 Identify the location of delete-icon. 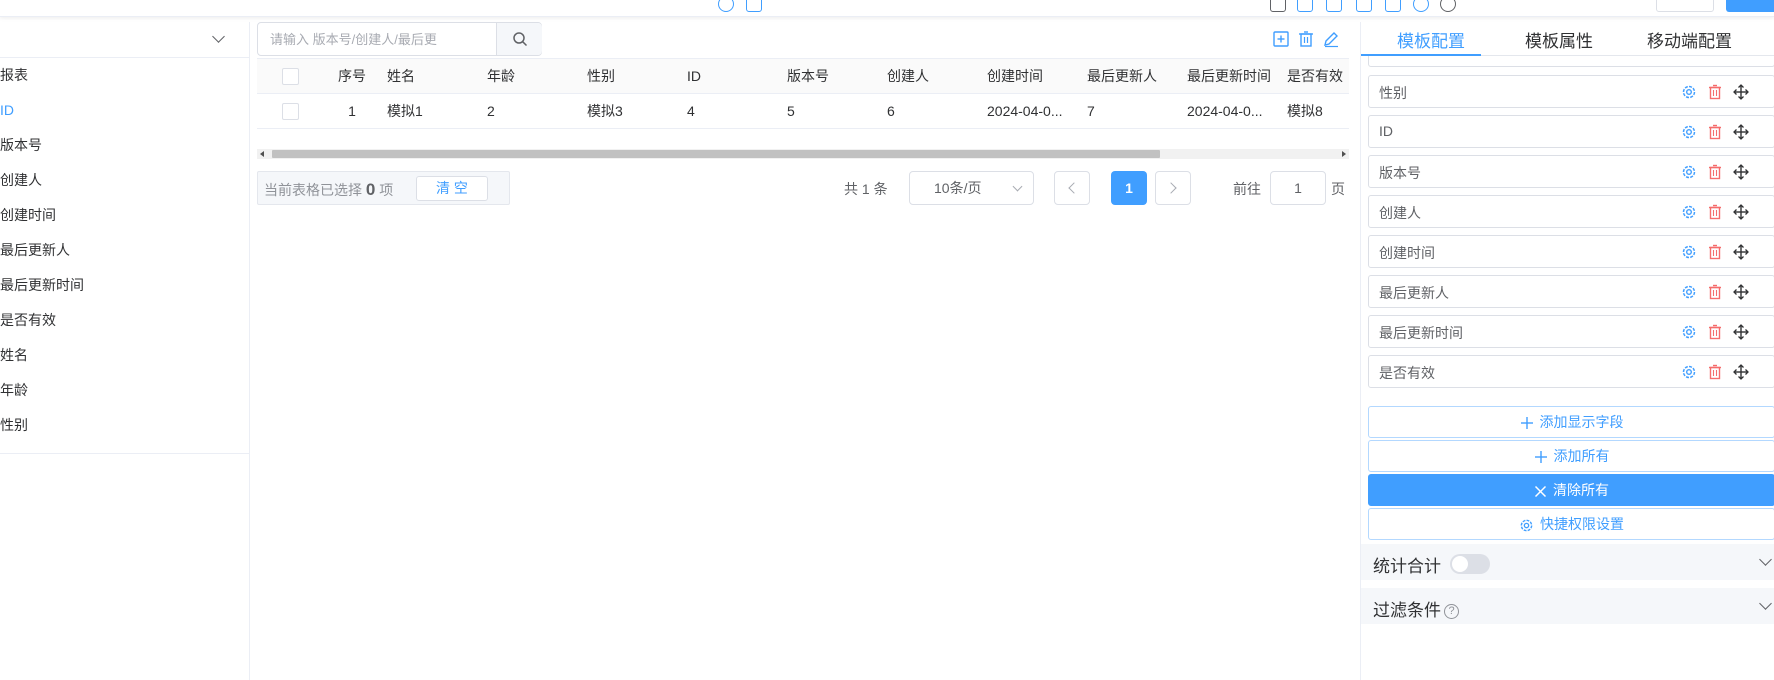
(1306, 39).